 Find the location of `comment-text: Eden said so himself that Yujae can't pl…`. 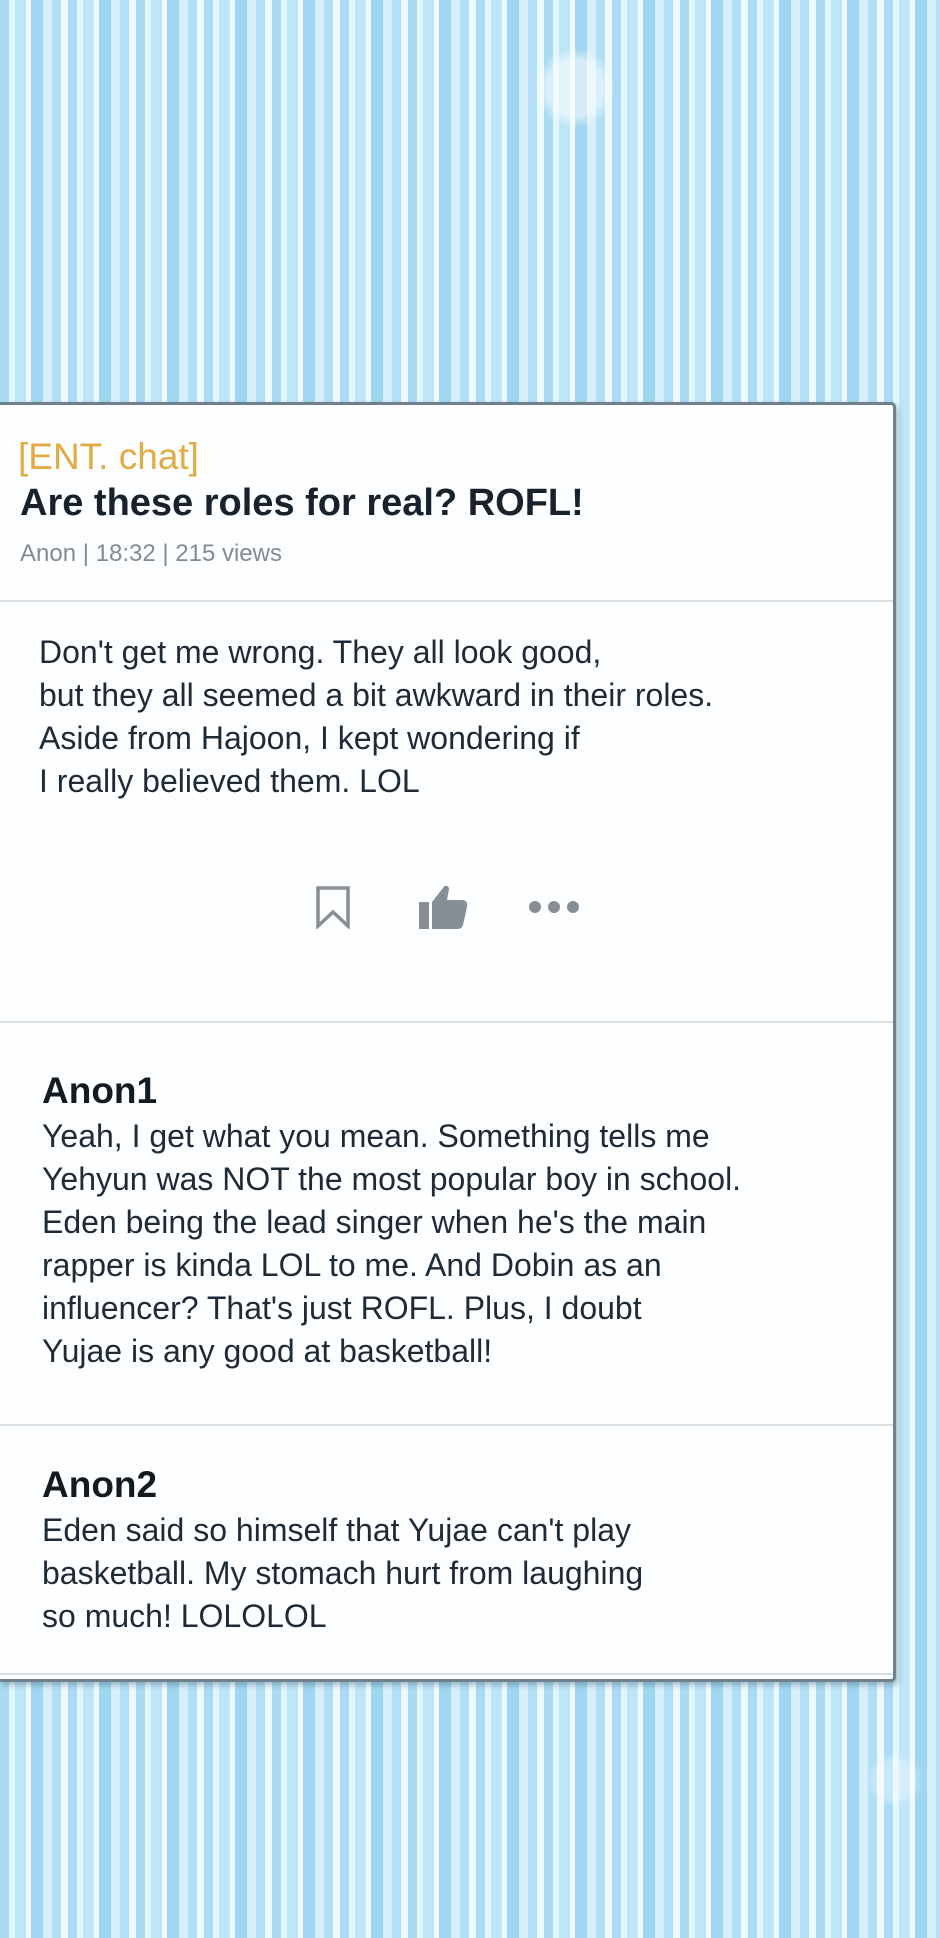

comment-text: Eden said so himself that Yujae can't pl… is located at coordinates (343, 1573).